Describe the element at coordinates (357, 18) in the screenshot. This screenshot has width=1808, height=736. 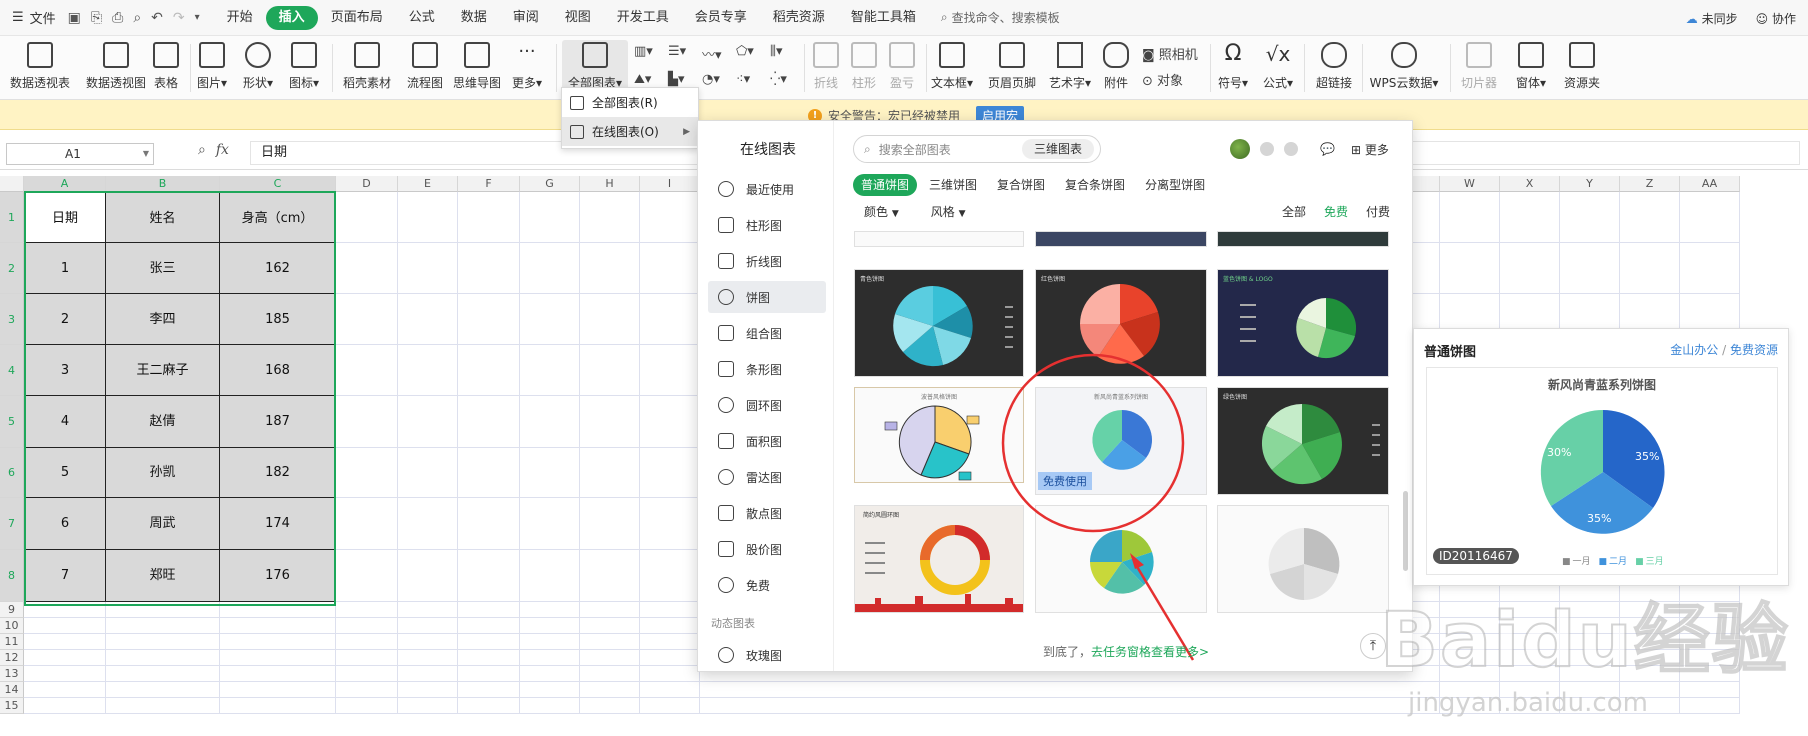
I see `tab-page-layout: 页面布局` at that location.